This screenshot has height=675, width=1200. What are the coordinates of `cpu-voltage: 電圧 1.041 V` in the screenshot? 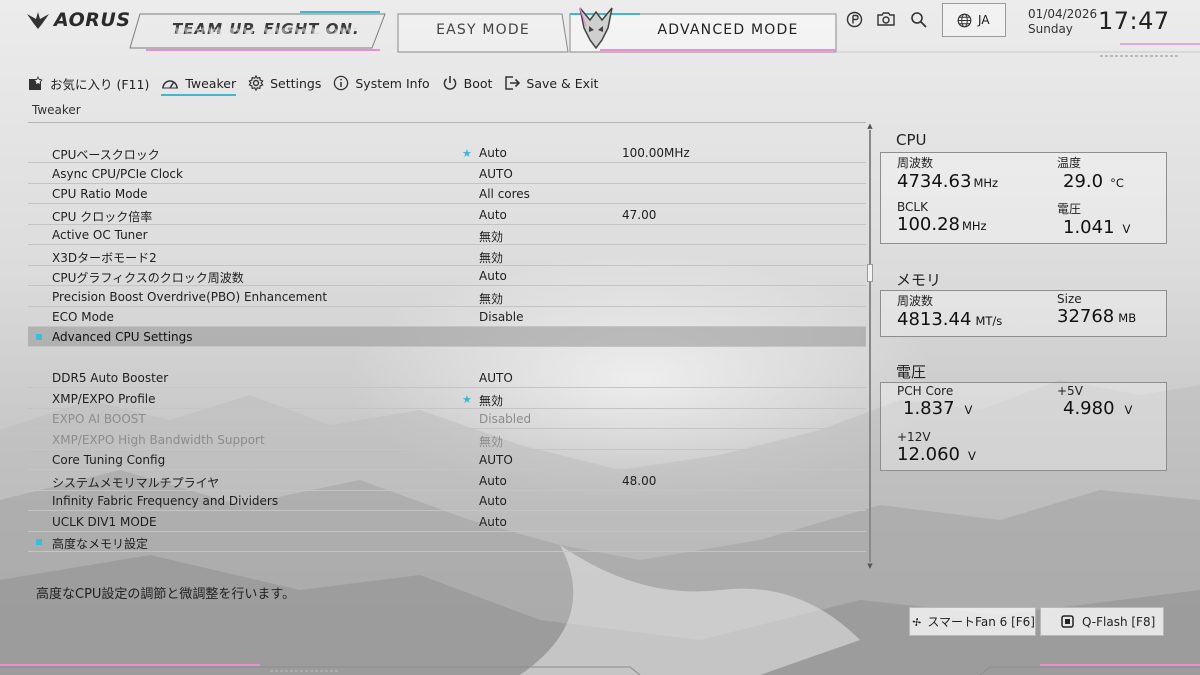 It's located at (1093, 219).